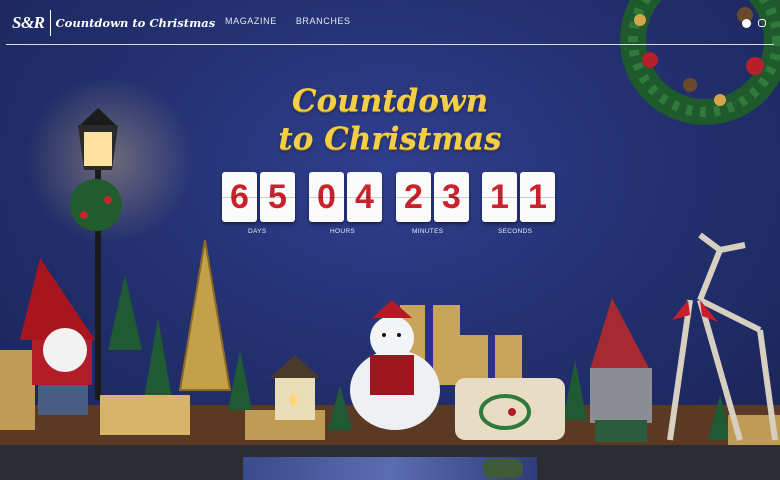 The height and width of the screenshot is (480, 780). What do you see at coordinates (258, 203) in the screenshot?
I see `countdown-days: 6 5 DAYS` at bounding box center [258, 203].